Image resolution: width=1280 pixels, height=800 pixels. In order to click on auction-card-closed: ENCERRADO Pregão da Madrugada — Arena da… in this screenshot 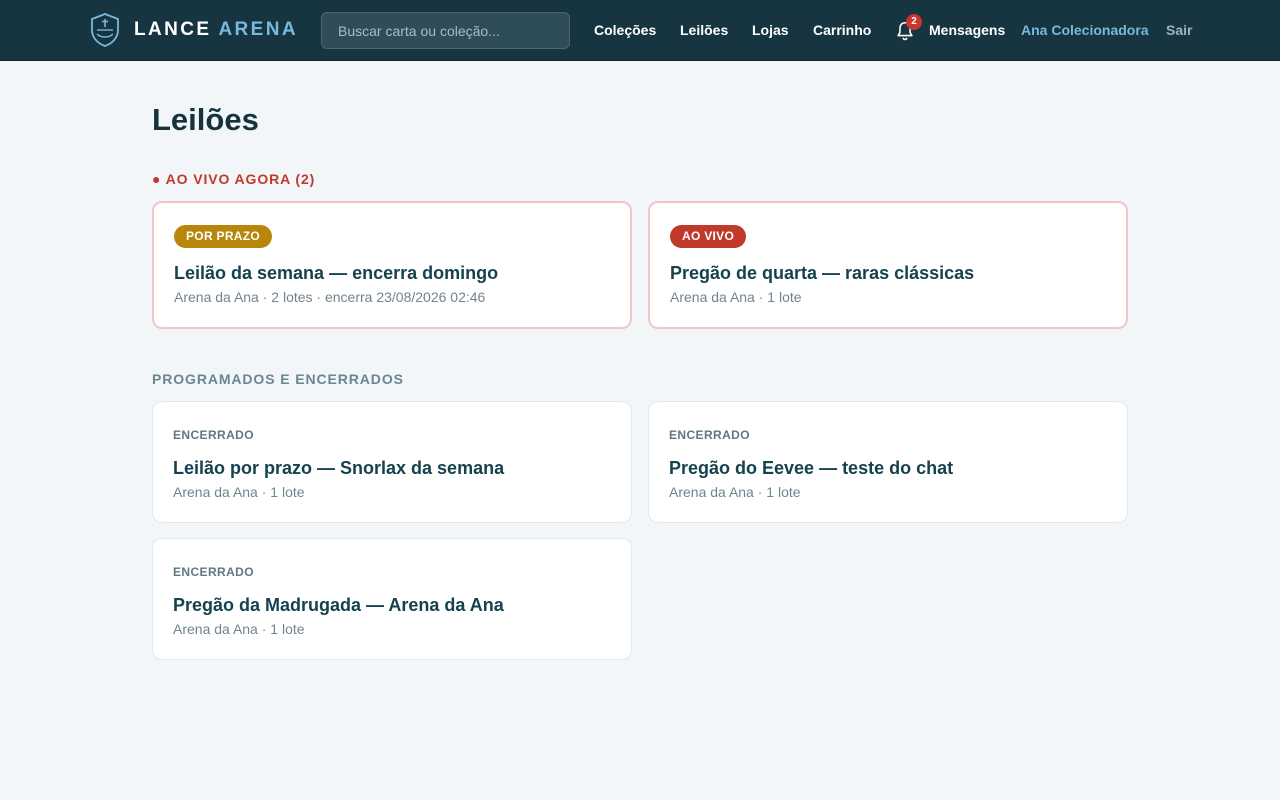, I will do `click(392, 599)`.